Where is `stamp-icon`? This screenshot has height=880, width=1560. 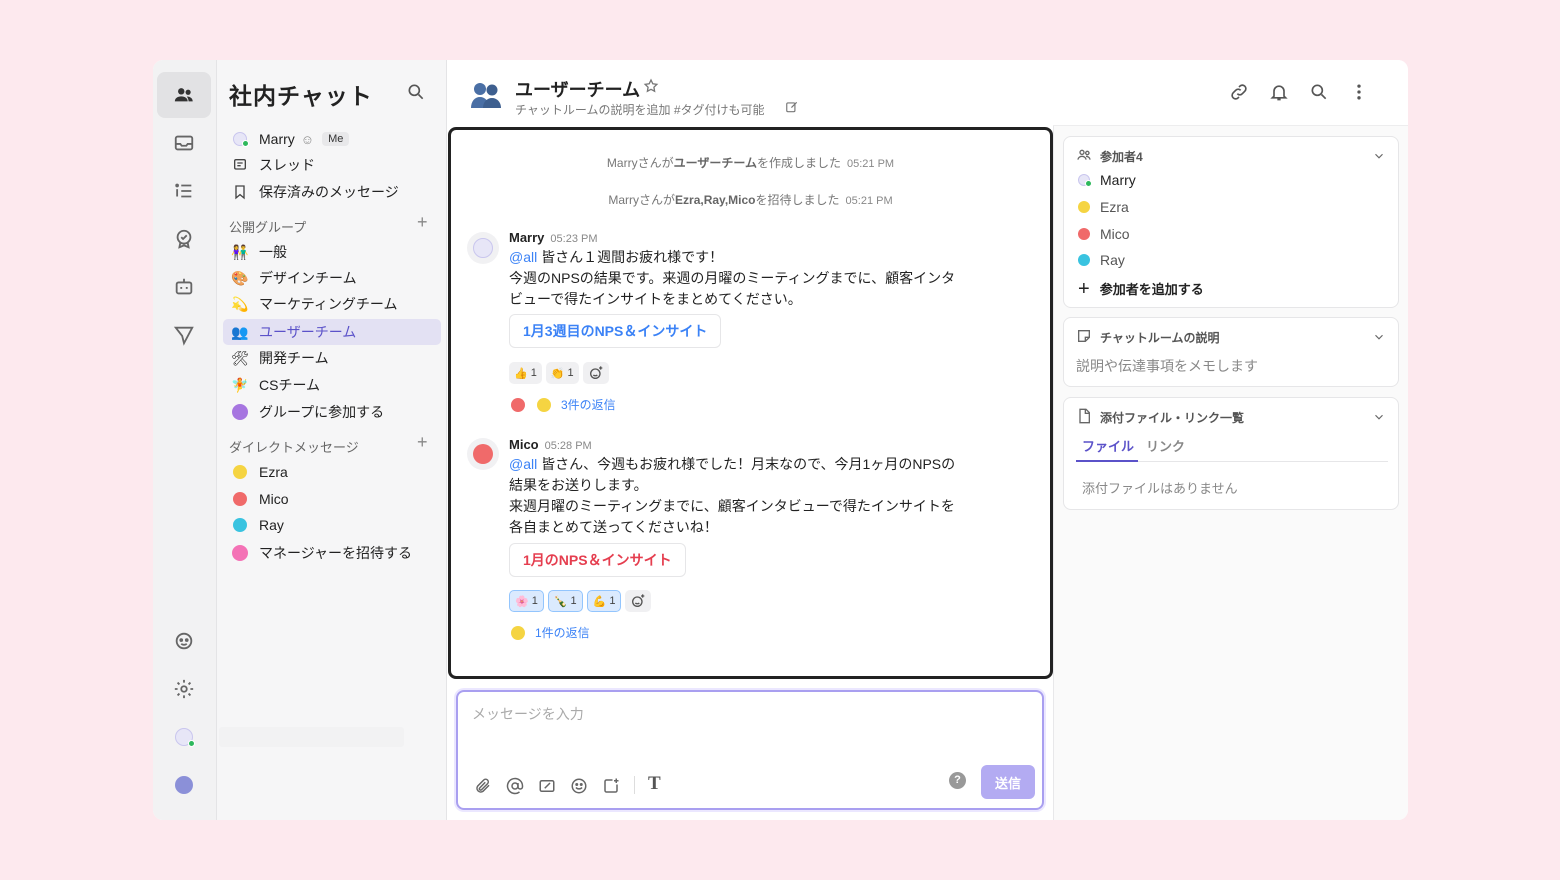
stamp-icon is located at coordinates (611, 786).